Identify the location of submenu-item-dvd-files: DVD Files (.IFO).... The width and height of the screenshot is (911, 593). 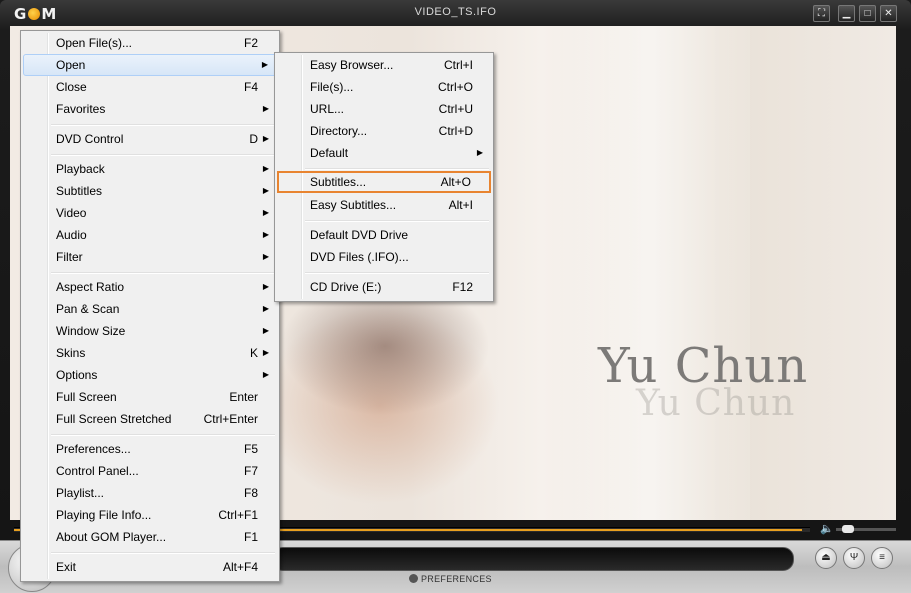
(384, 257).